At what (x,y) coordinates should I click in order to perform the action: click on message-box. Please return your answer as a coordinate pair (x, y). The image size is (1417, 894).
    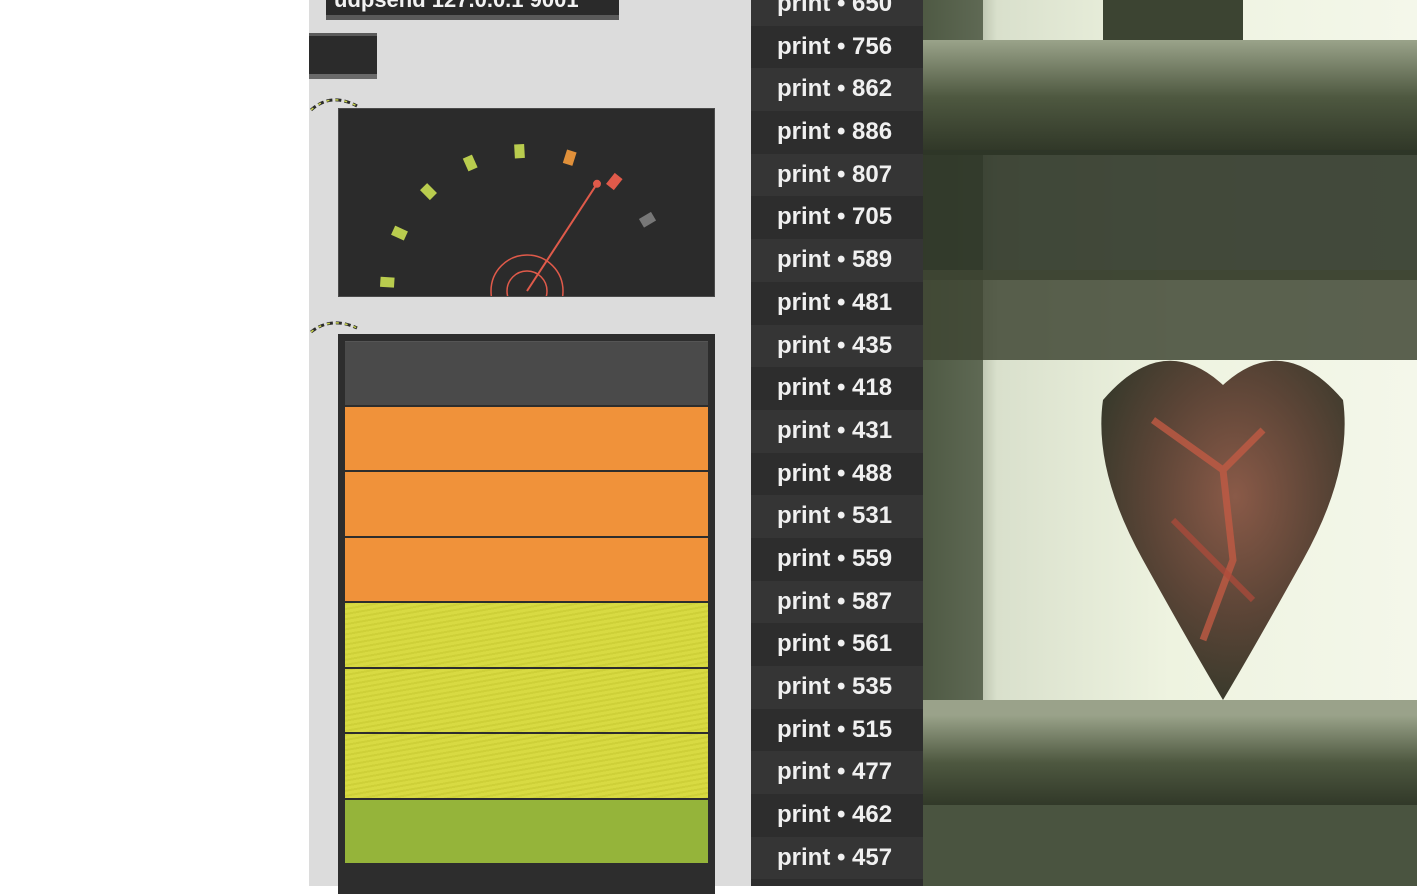
    Looking at the image, I should click on (343, 56).